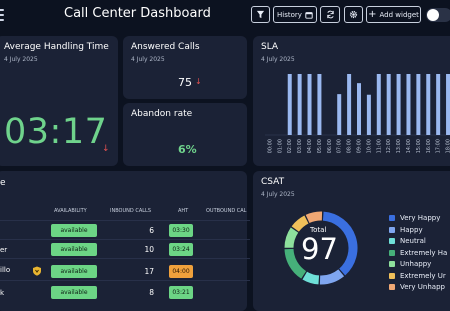 The height and width of the screenshot is (311, 450). I want to click on x-tick-label: 09:00, so click(360, 146).